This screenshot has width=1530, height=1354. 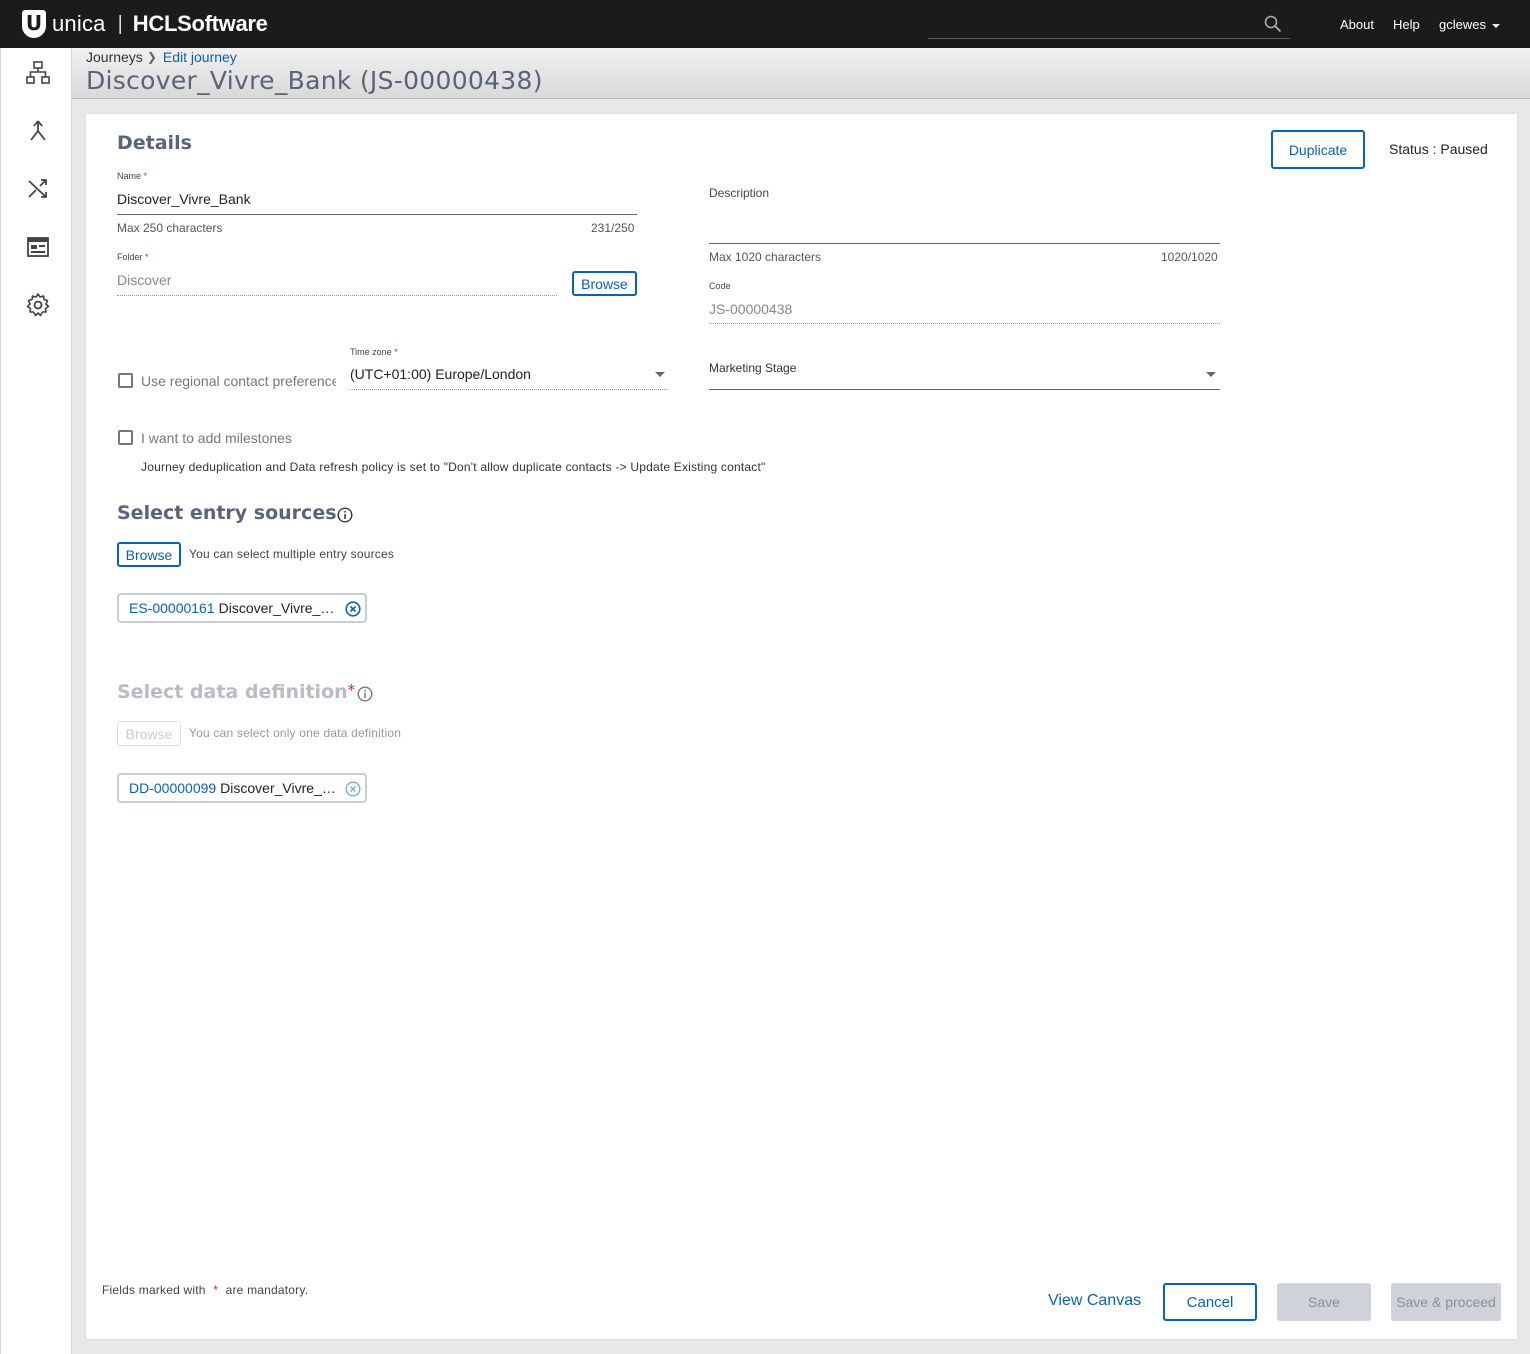 I want to click on user-menu: gclewes, so click(x=1469, y=24).